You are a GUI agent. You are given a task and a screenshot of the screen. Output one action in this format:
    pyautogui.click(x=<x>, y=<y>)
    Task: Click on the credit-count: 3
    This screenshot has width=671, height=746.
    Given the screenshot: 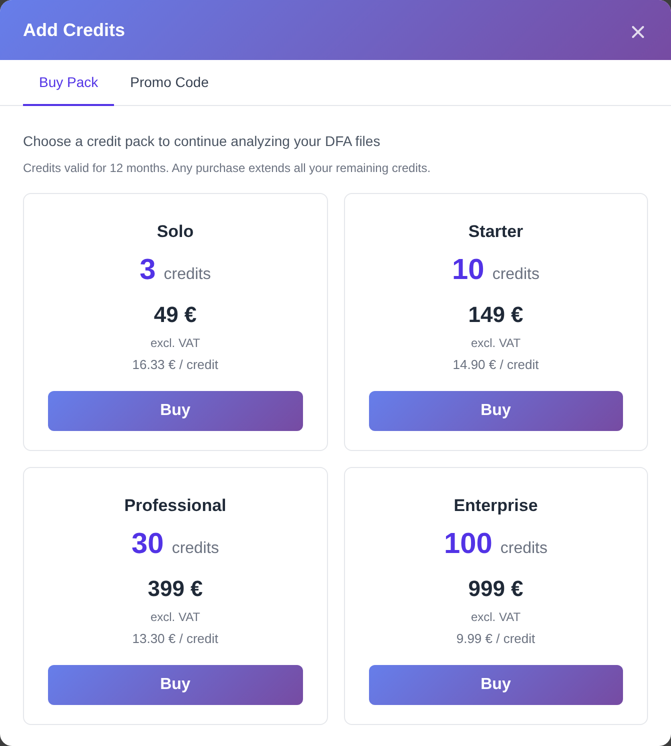 What is the action you would take?
    pyautogui.click(x=148, y=270)
    